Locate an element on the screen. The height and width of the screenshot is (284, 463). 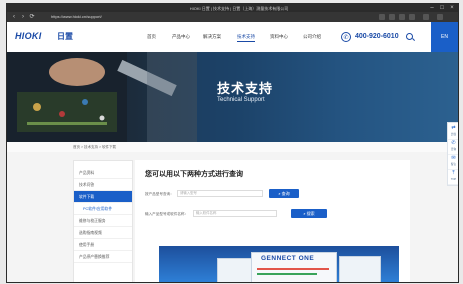
breadcrumb: 首页 > 技术支持 > 软件下载 is located at coordinates (94, 147).